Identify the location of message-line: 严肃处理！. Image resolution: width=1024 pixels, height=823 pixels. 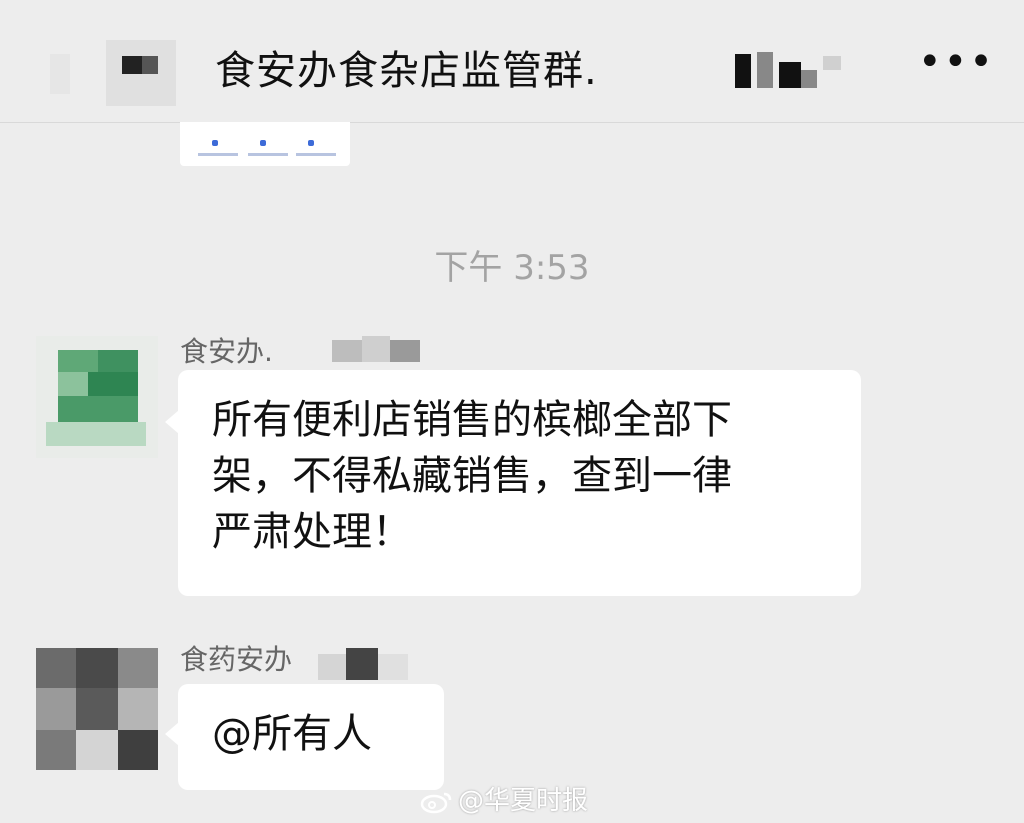
(312, 532).